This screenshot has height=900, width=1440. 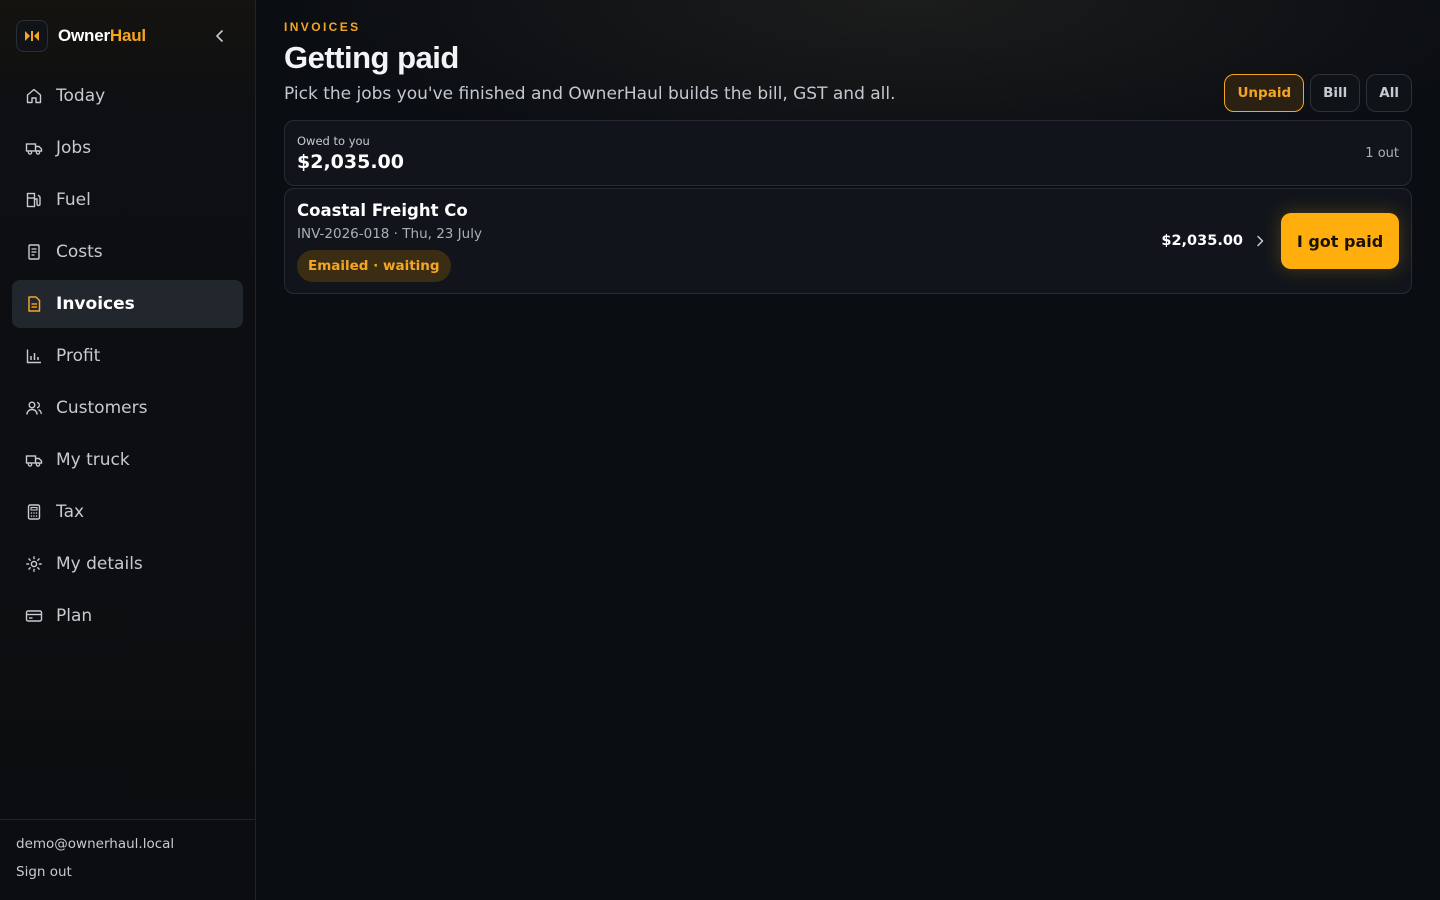 I want to click on sidebar-item-jobs: Jobs, so click(x=127, y=148).